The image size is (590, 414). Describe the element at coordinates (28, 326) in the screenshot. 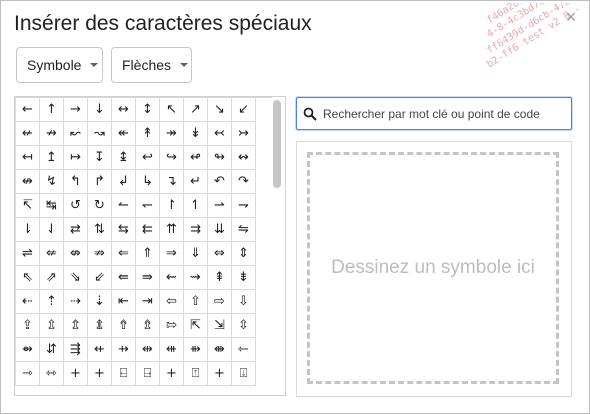

I see `character-cell: ⇪` at that location.